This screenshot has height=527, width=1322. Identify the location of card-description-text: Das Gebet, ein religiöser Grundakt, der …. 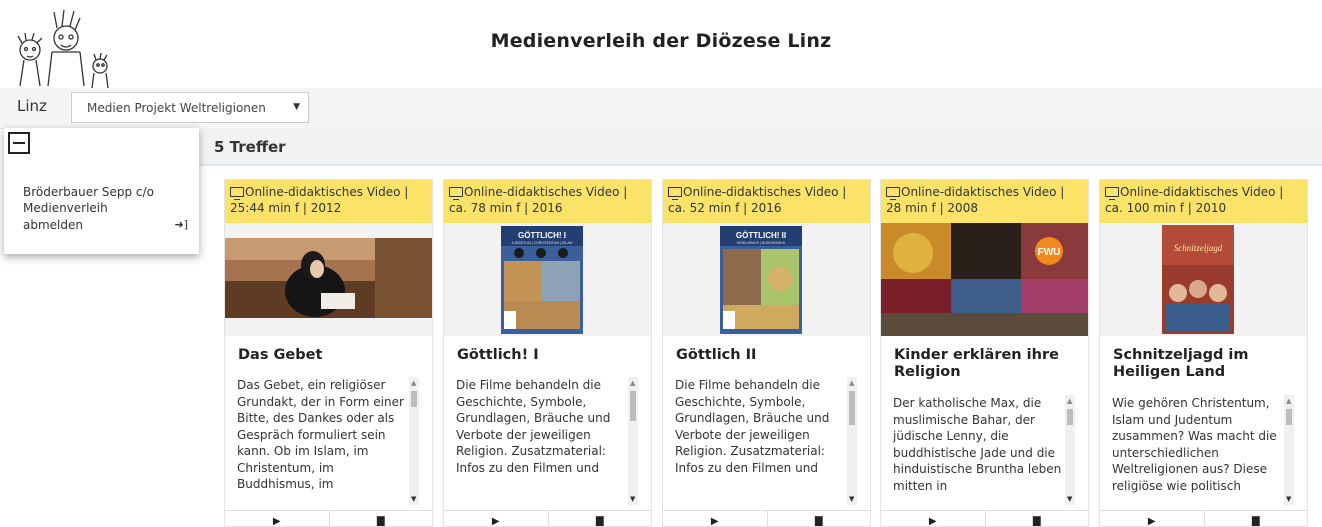
(320, 434).